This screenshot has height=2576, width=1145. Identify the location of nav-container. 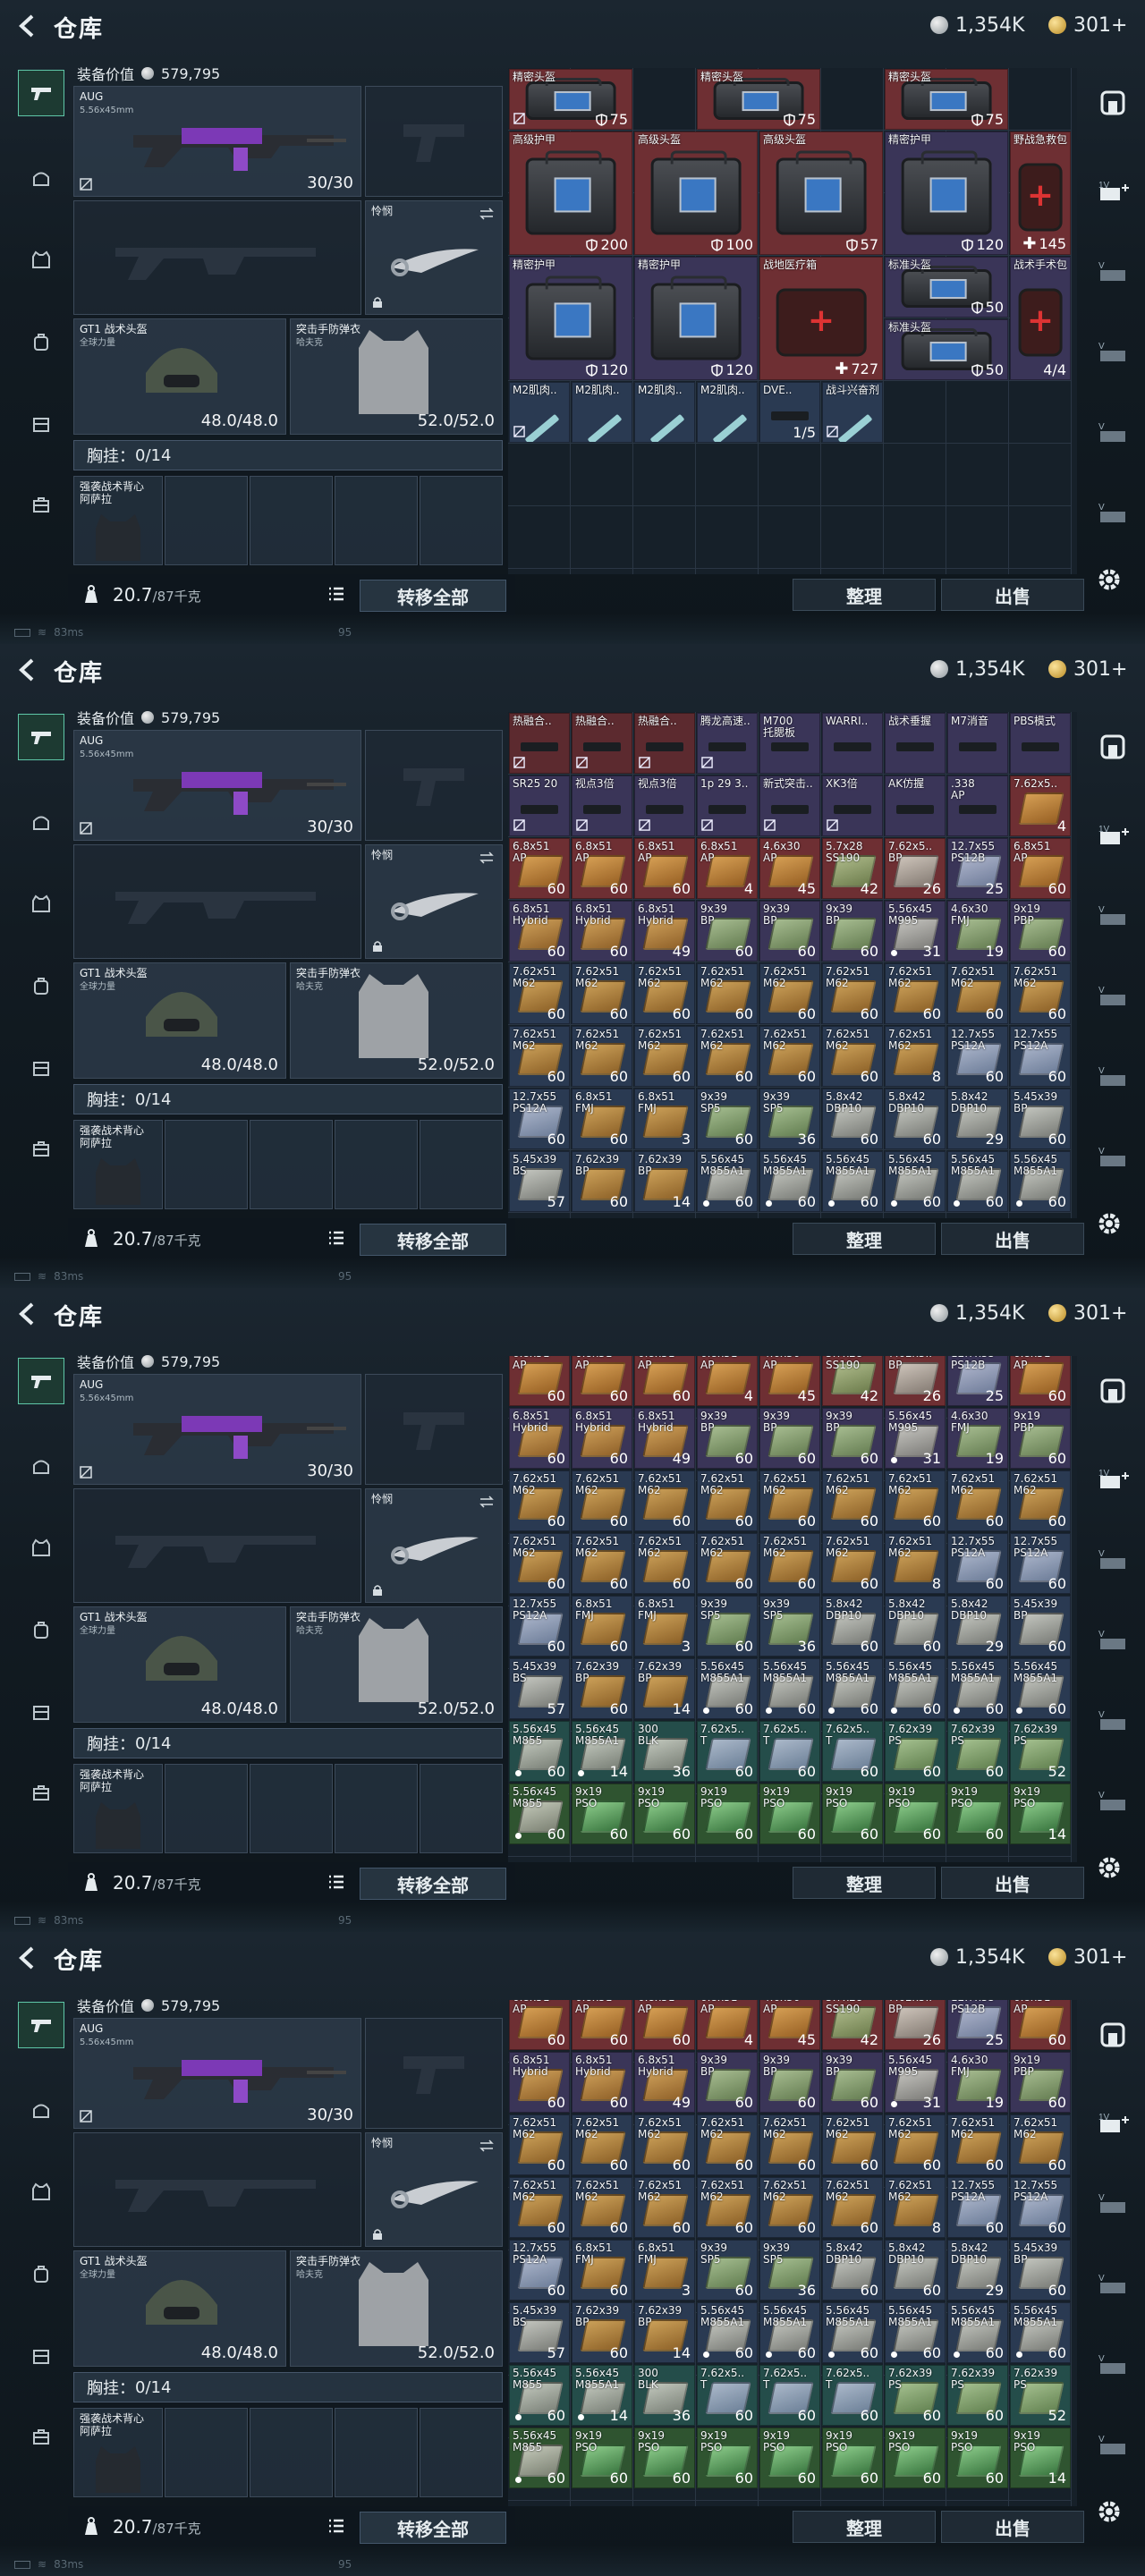
(41, 424).